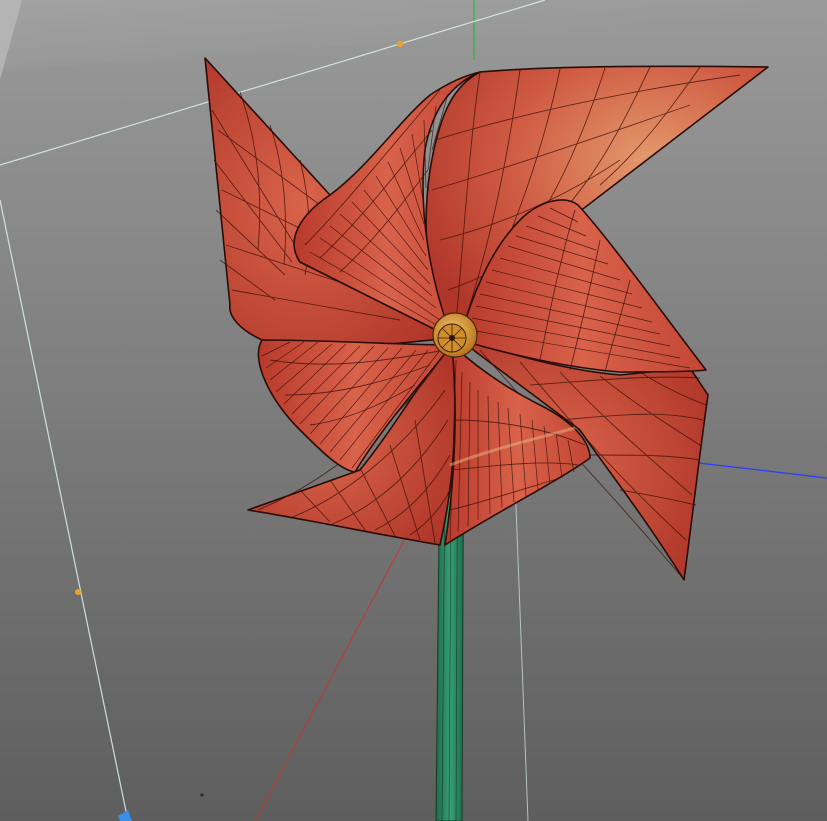 Image resolution: width=827 pixels, height=821 pixels. What do you see at coordinates (455, 335) in the screenshot?
I see `hub-mesh` at bounding box center [455, 335].